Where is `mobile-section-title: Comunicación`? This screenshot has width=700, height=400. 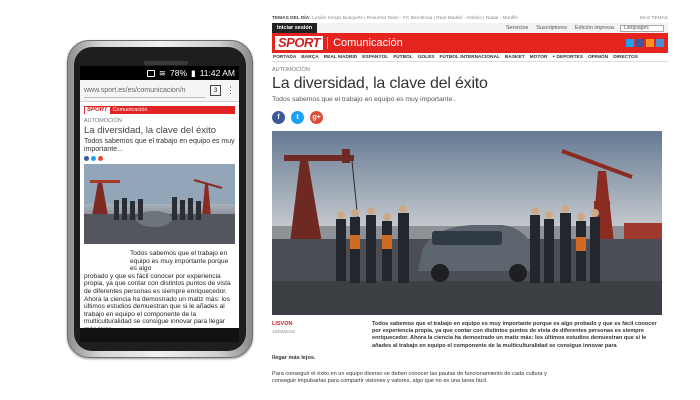 mobile-section-title: Comunicación is located at coordinates (130, 110).